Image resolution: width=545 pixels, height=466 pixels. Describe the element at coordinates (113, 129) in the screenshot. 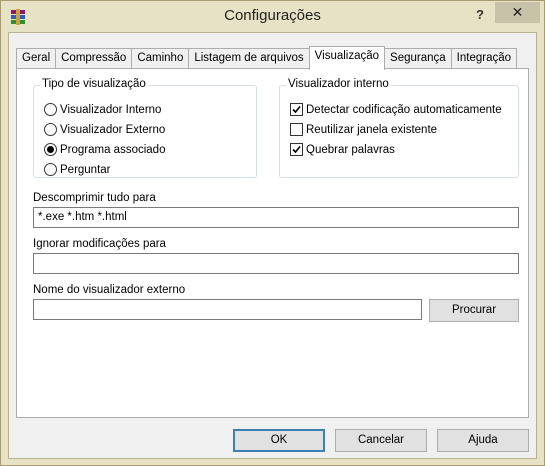

I see `radio-label: Visualizador Externo` at that location.